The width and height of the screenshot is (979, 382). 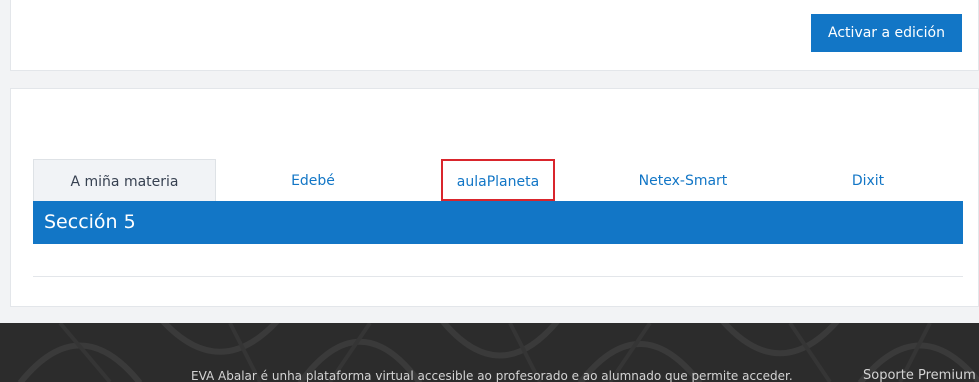 I want to click on tab-netex-smart: Netex-Smart, so click(x=683, y=180).